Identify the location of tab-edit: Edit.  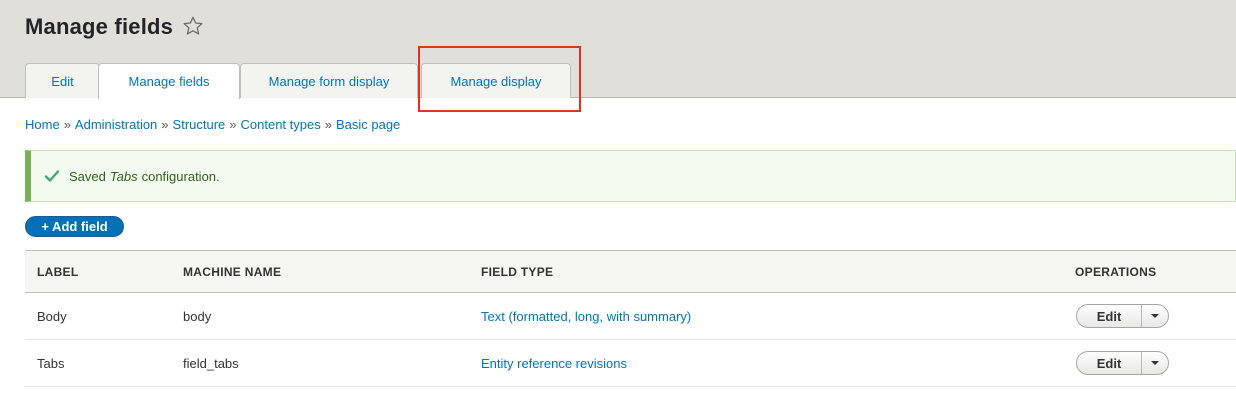
(62, 80).